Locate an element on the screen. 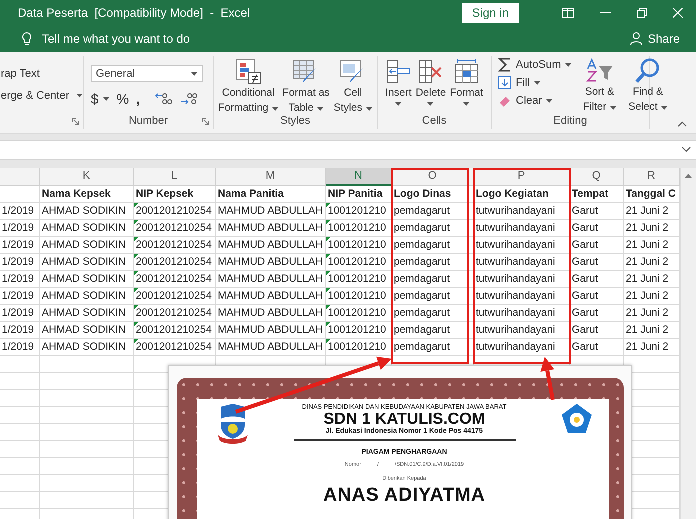  number-format-dropdown: General is located at coordinates (147, 73).